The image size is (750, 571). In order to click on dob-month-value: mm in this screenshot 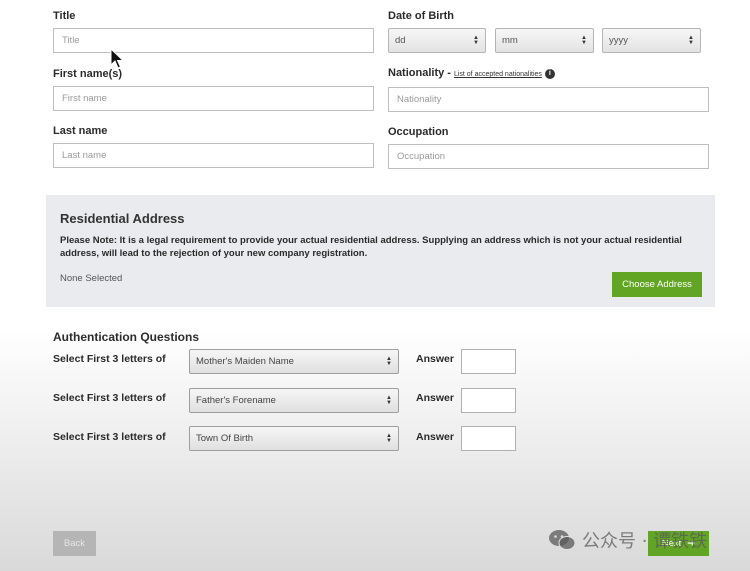, I will do `click(510, 40)`.